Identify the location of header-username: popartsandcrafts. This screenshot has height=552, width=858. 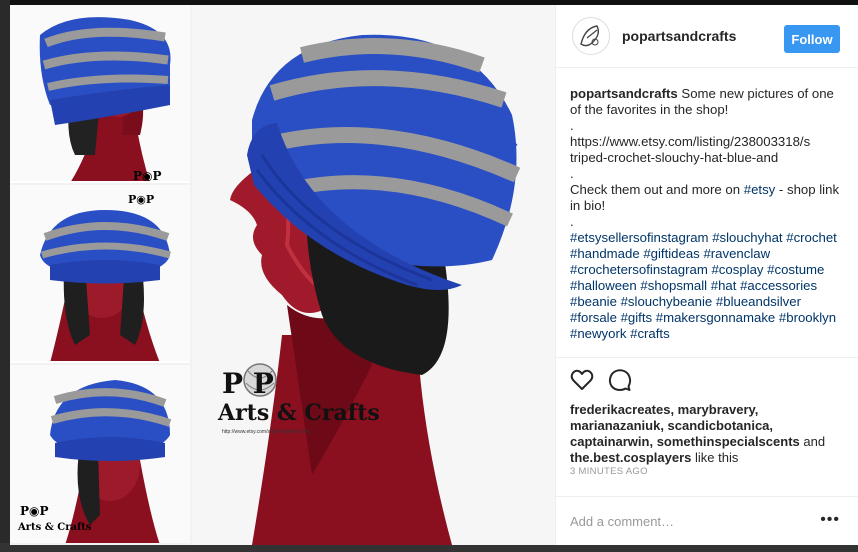
(679, 36).